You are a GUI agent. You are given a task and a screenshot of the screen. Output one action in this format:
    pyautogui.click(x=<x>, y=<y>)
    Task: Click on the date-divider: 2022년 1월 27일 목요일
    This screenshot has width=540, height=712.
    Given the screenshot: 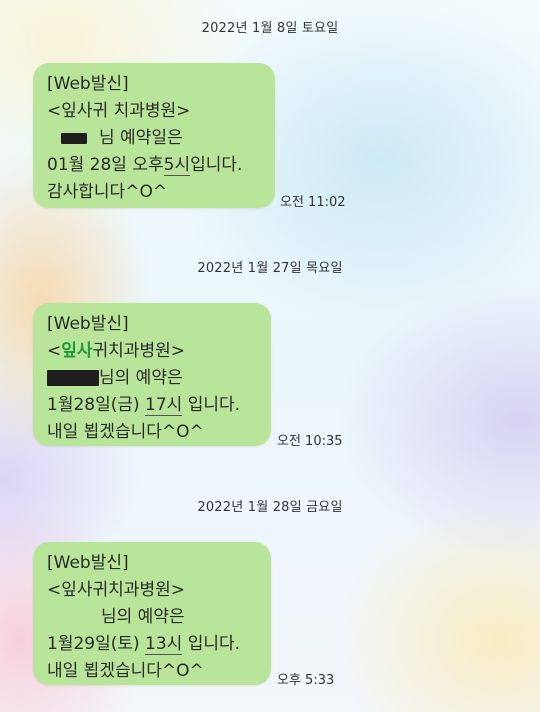 What is the action you would take?
    pyautogui.click(x=270, y=268)
    